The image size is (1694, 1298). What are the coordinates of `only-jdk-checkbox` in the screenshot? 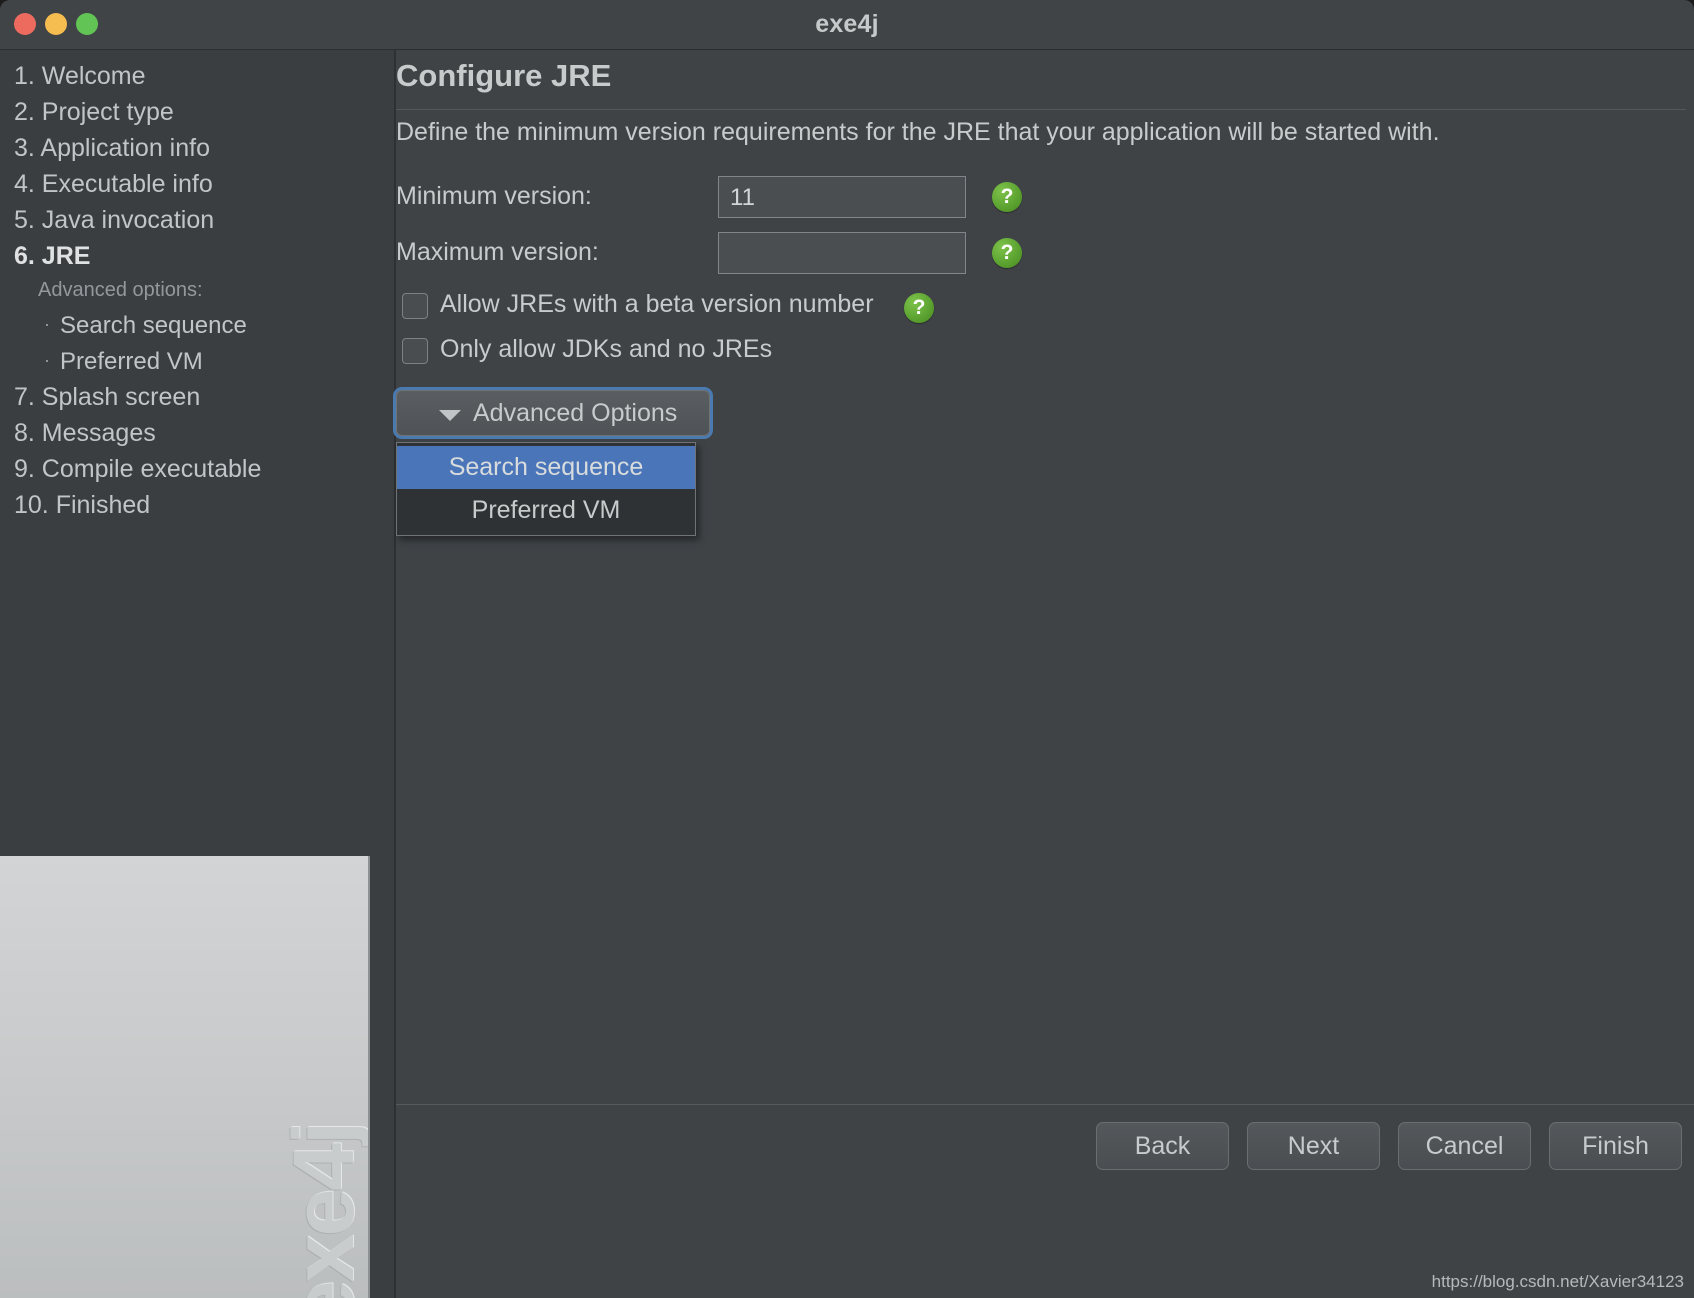 It's located at (415, 351).